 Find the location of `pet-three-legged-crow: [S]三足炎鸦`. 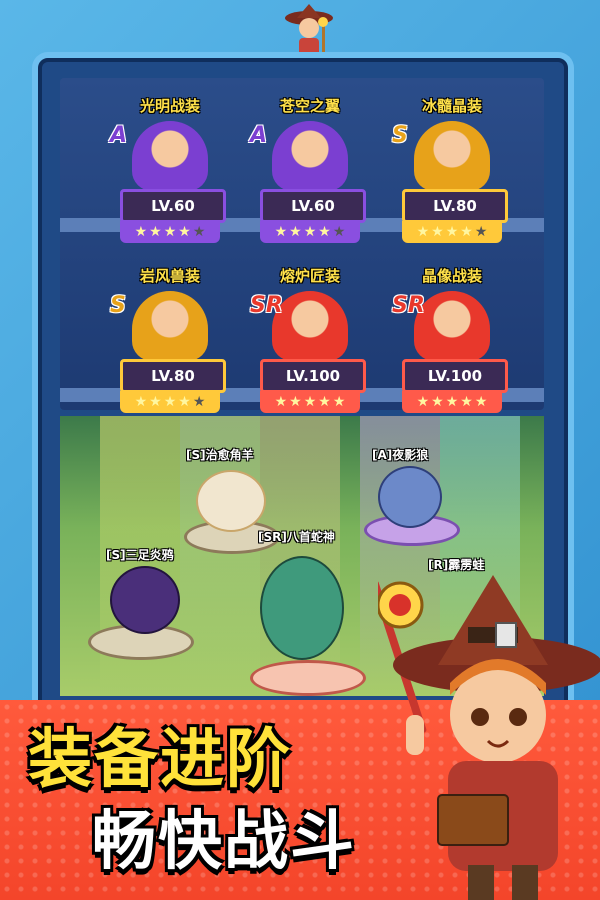

pet-three-legged-crow: [S]三足炎鸦 is located at coordinates (140, 605).